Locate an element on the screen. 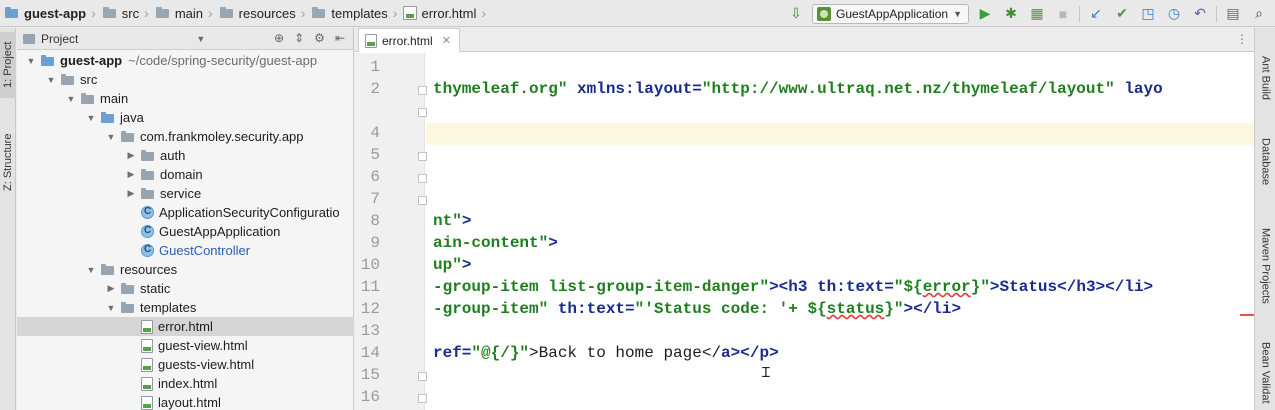 Image resolution: width=1275 pixels, height=410 pixels. tree-item-auth: ▶ auth is located at coordinates (185, 155).